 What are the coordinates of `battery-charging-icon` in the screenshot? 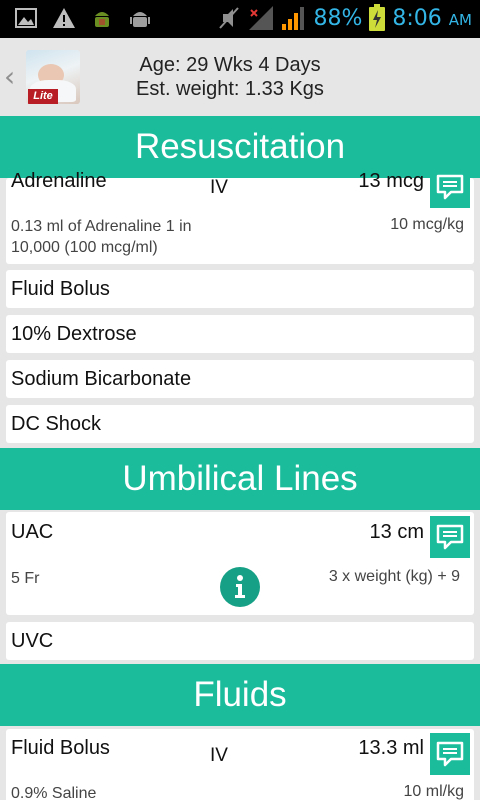 It's located at (377, 17).